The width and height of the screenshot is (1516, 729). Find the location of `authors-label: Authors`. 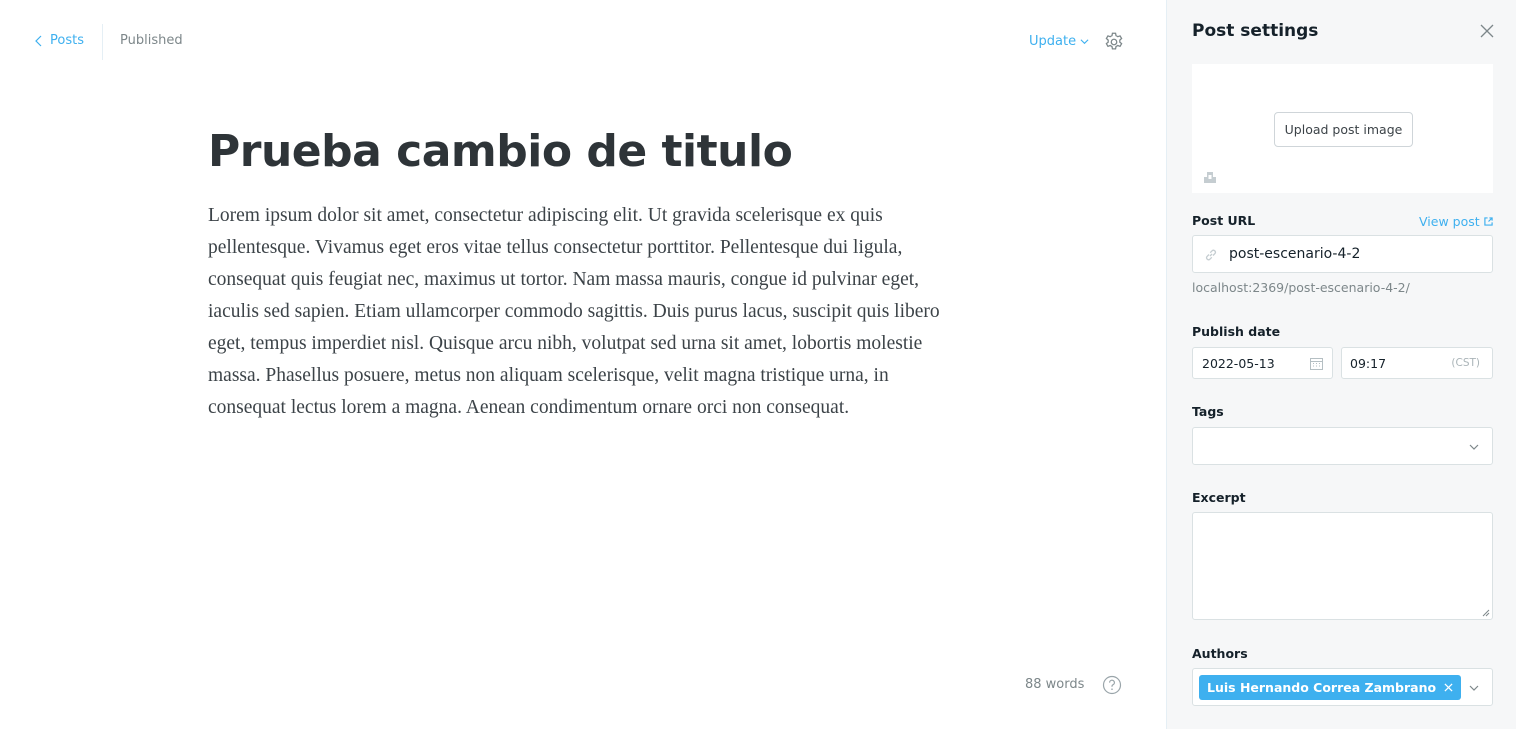

authors-label: Authors is located at coordinates (1220, 653).